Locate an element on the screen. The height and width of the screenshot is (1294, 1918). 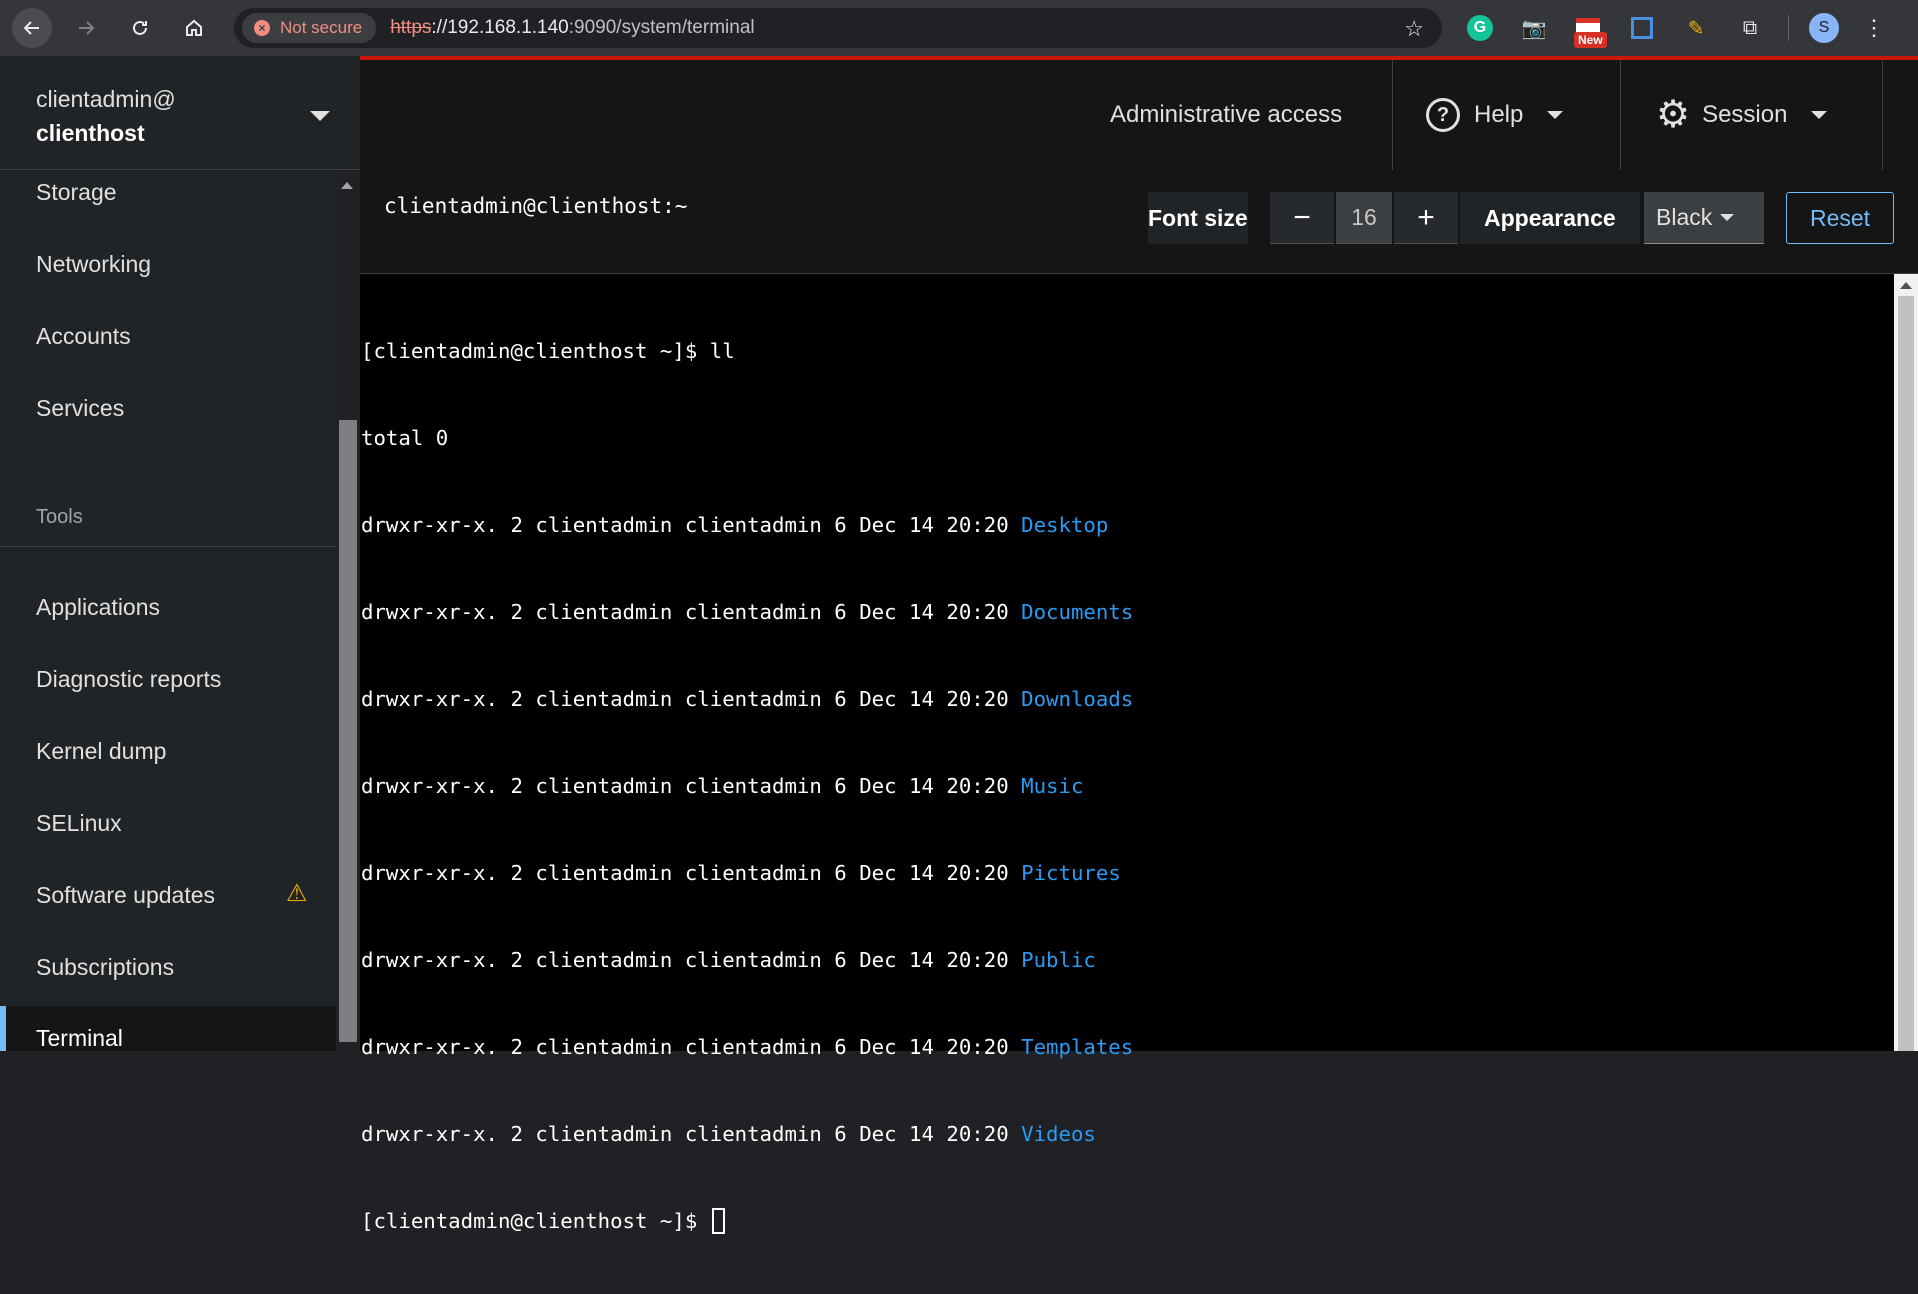
session-label: Session is located at coordinates (1745, 114).